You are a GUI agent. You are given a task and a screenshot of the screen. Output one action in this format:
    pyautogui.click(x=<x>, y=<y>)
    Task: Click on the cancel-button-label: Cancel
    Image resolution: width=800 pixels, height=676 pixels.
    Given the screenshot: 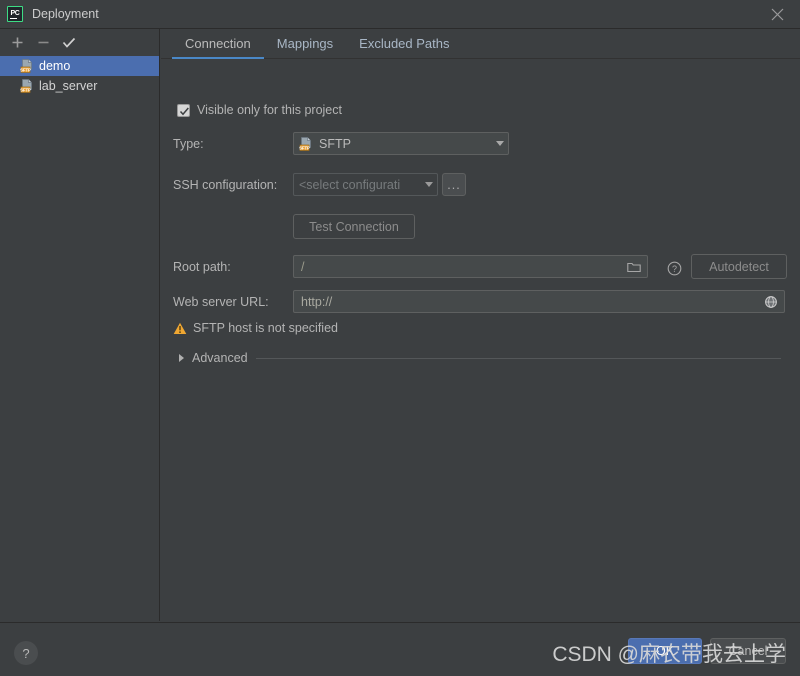 What is the action you would take?
    pyautogui.click(x=748, y=651)
    